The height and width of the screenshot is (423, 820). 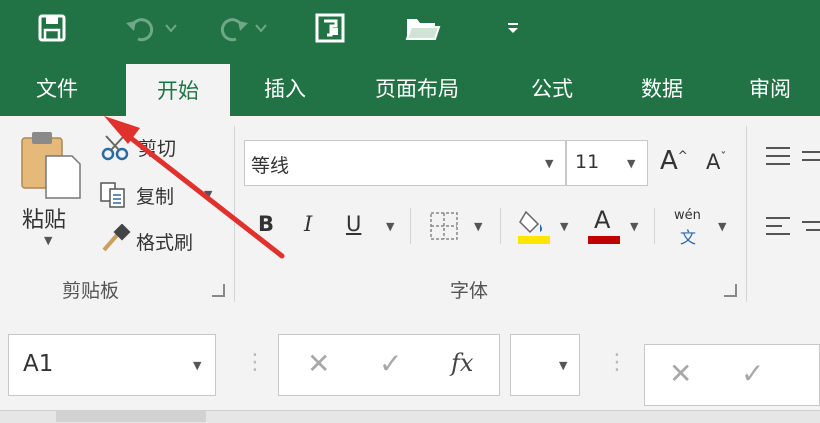 I want to click on fill-color-icon, so click(x=534, y=226).